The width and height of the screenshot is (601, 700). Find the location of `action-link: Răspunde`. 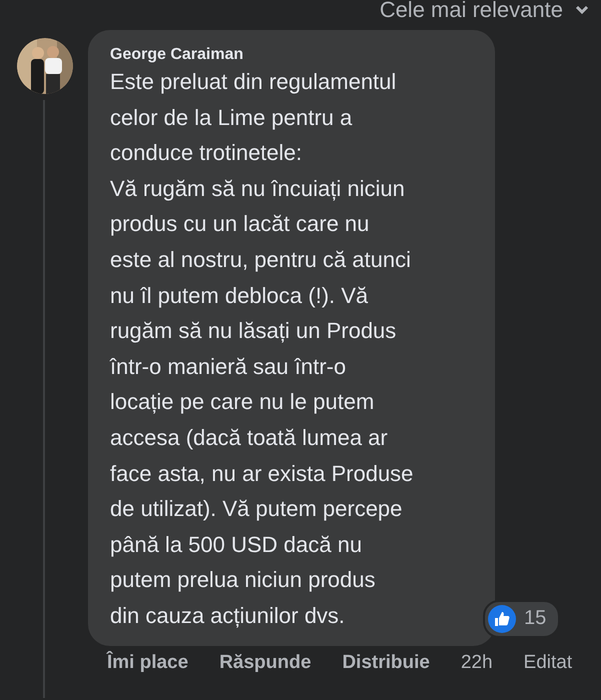

action-link: Răspunde is located at coordinates (265, 663).